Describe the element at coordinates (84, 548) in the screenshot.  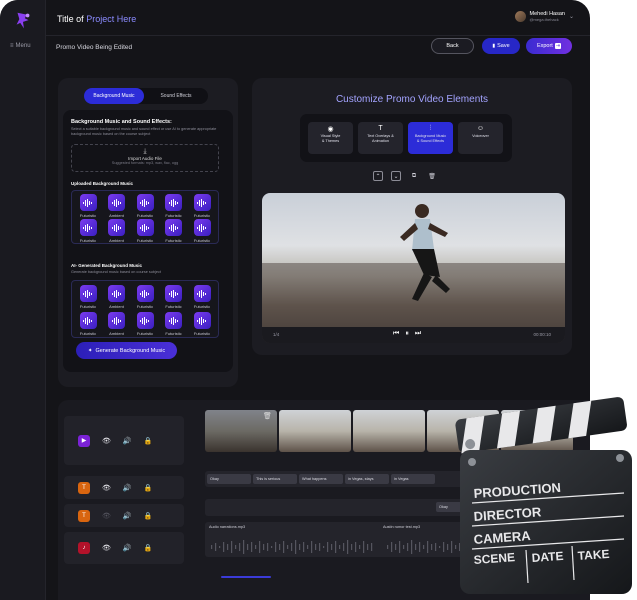
I see `music-note-icon: ♪` at that location.